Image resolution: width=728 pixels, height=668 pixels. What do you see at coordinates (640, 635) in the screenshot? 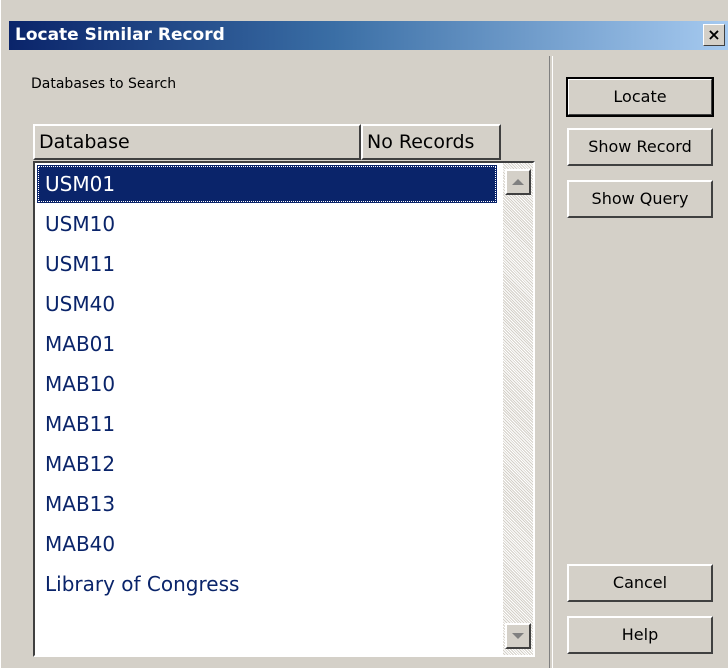
I see `help-button: Help` at bounding box center [640, 635].